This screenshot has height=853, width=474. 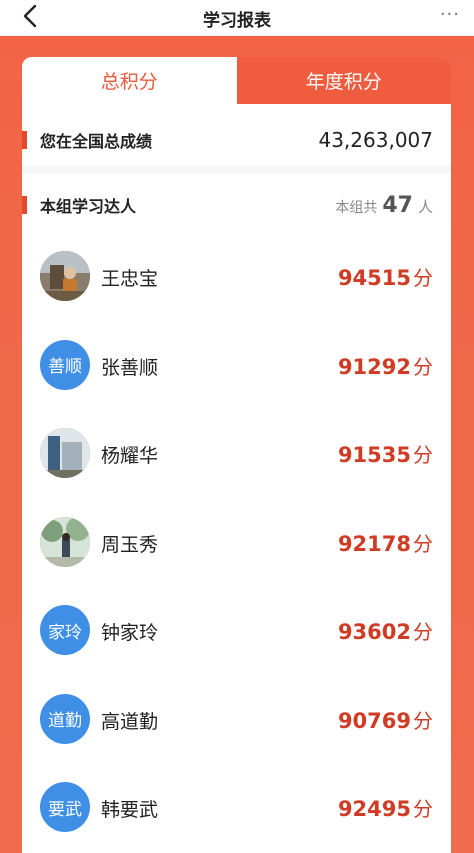 I want to click on garden-photo-icon, so click(x=65, y=541).